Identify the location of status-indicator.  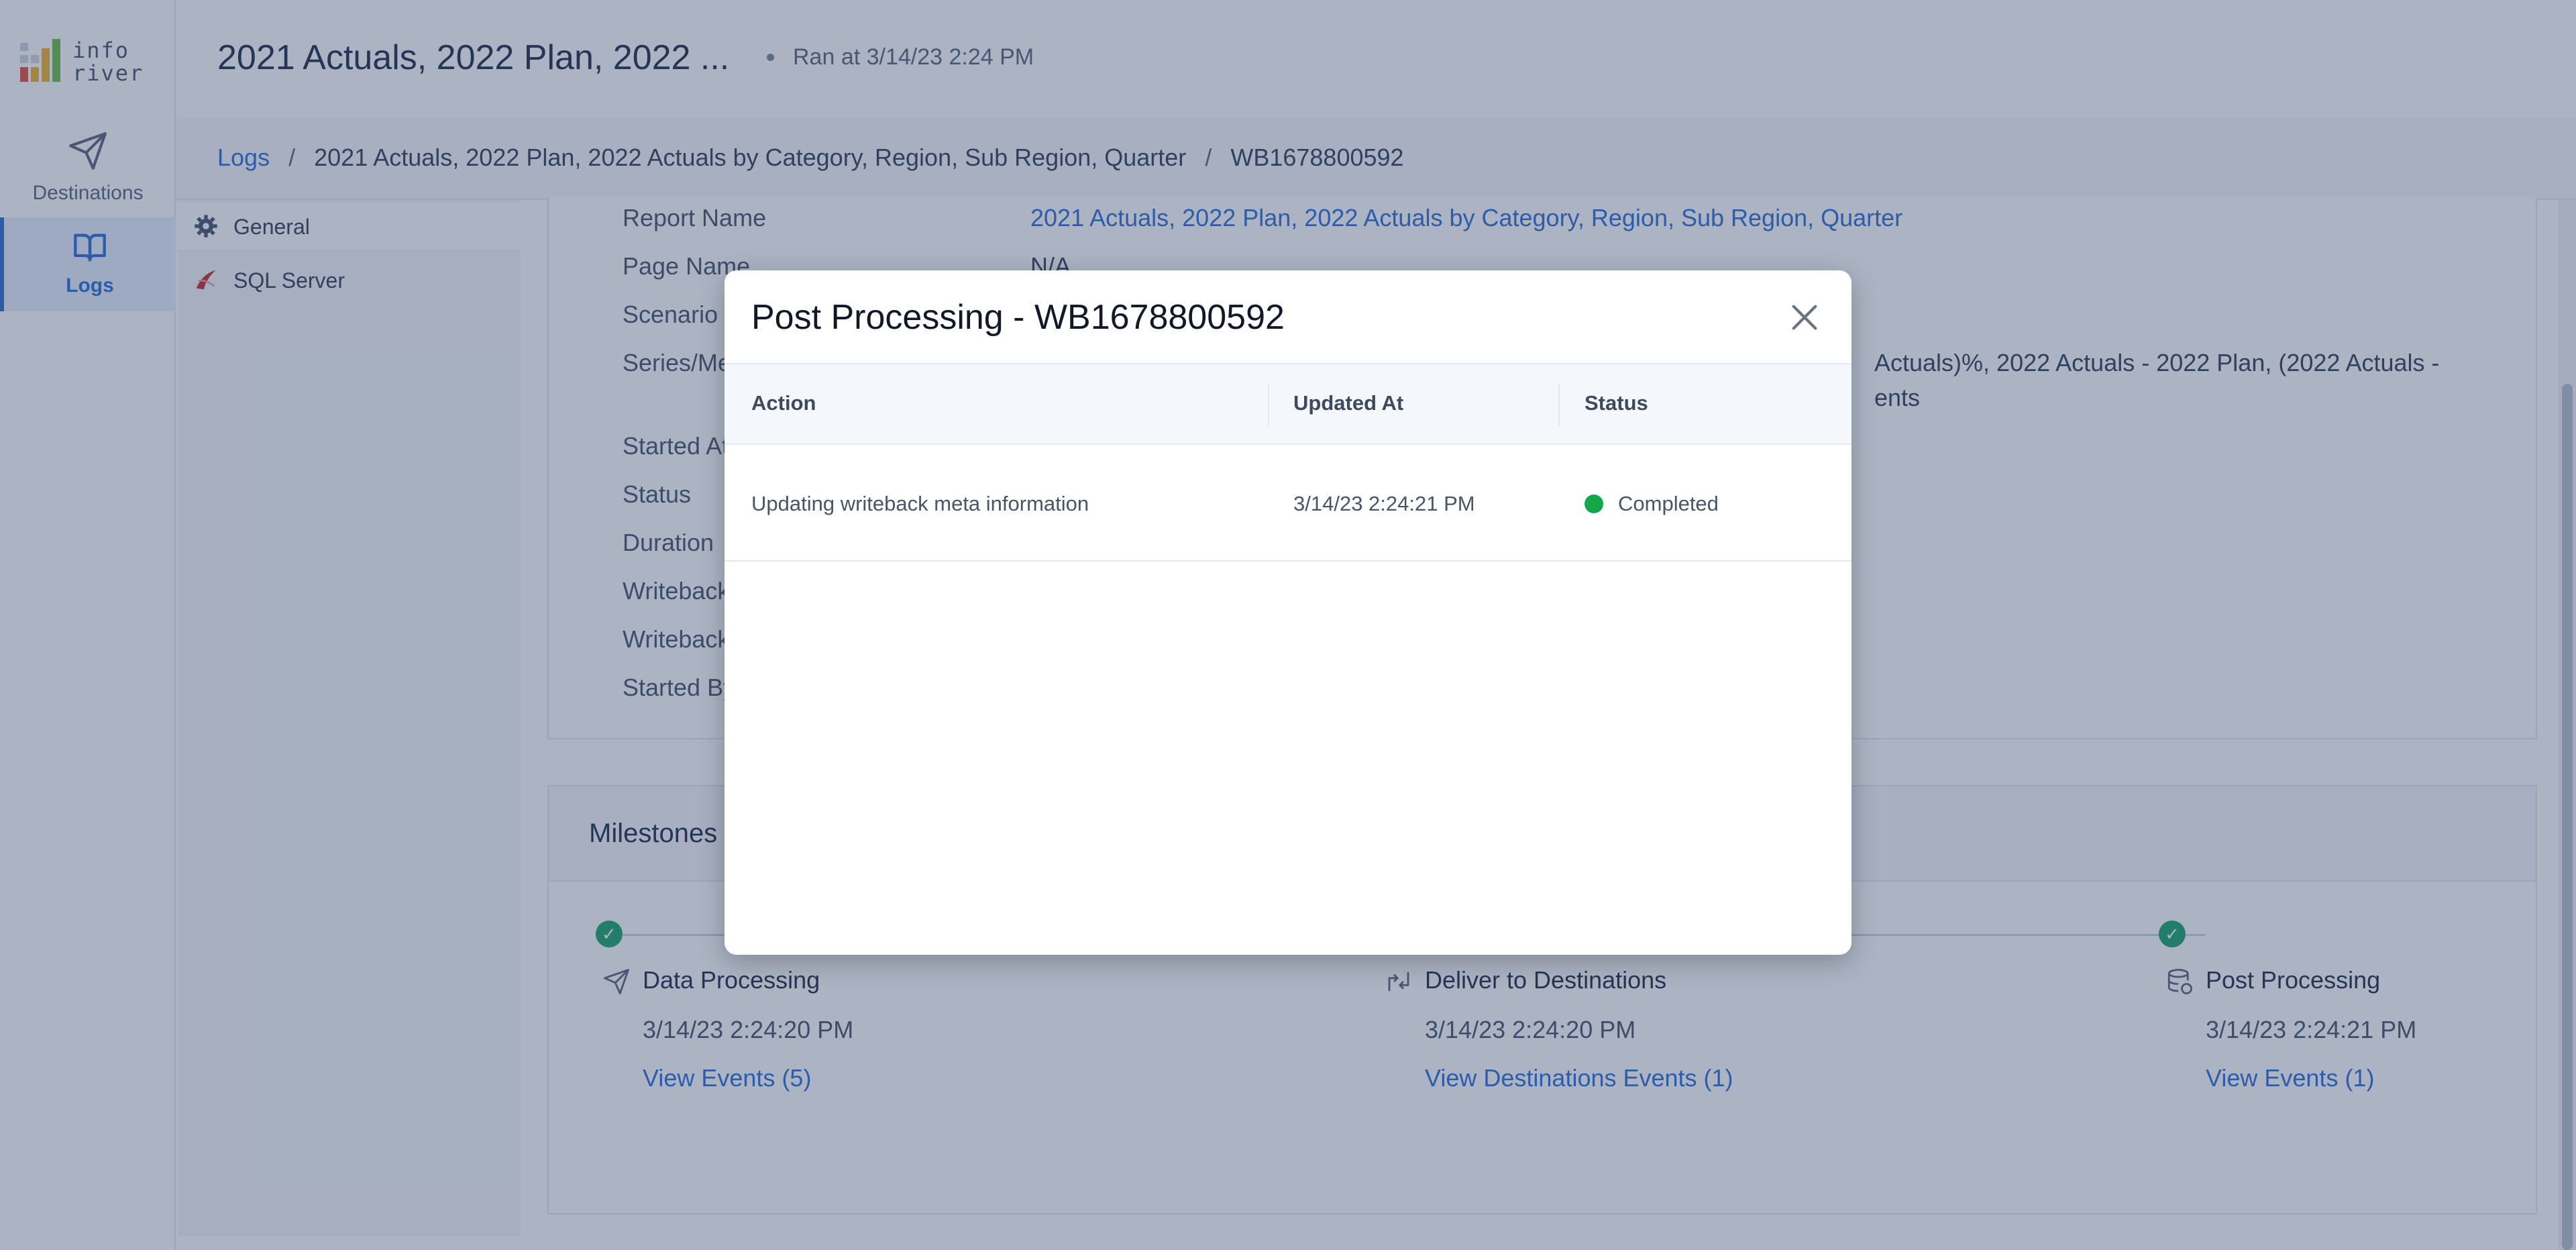
(1594, 503).